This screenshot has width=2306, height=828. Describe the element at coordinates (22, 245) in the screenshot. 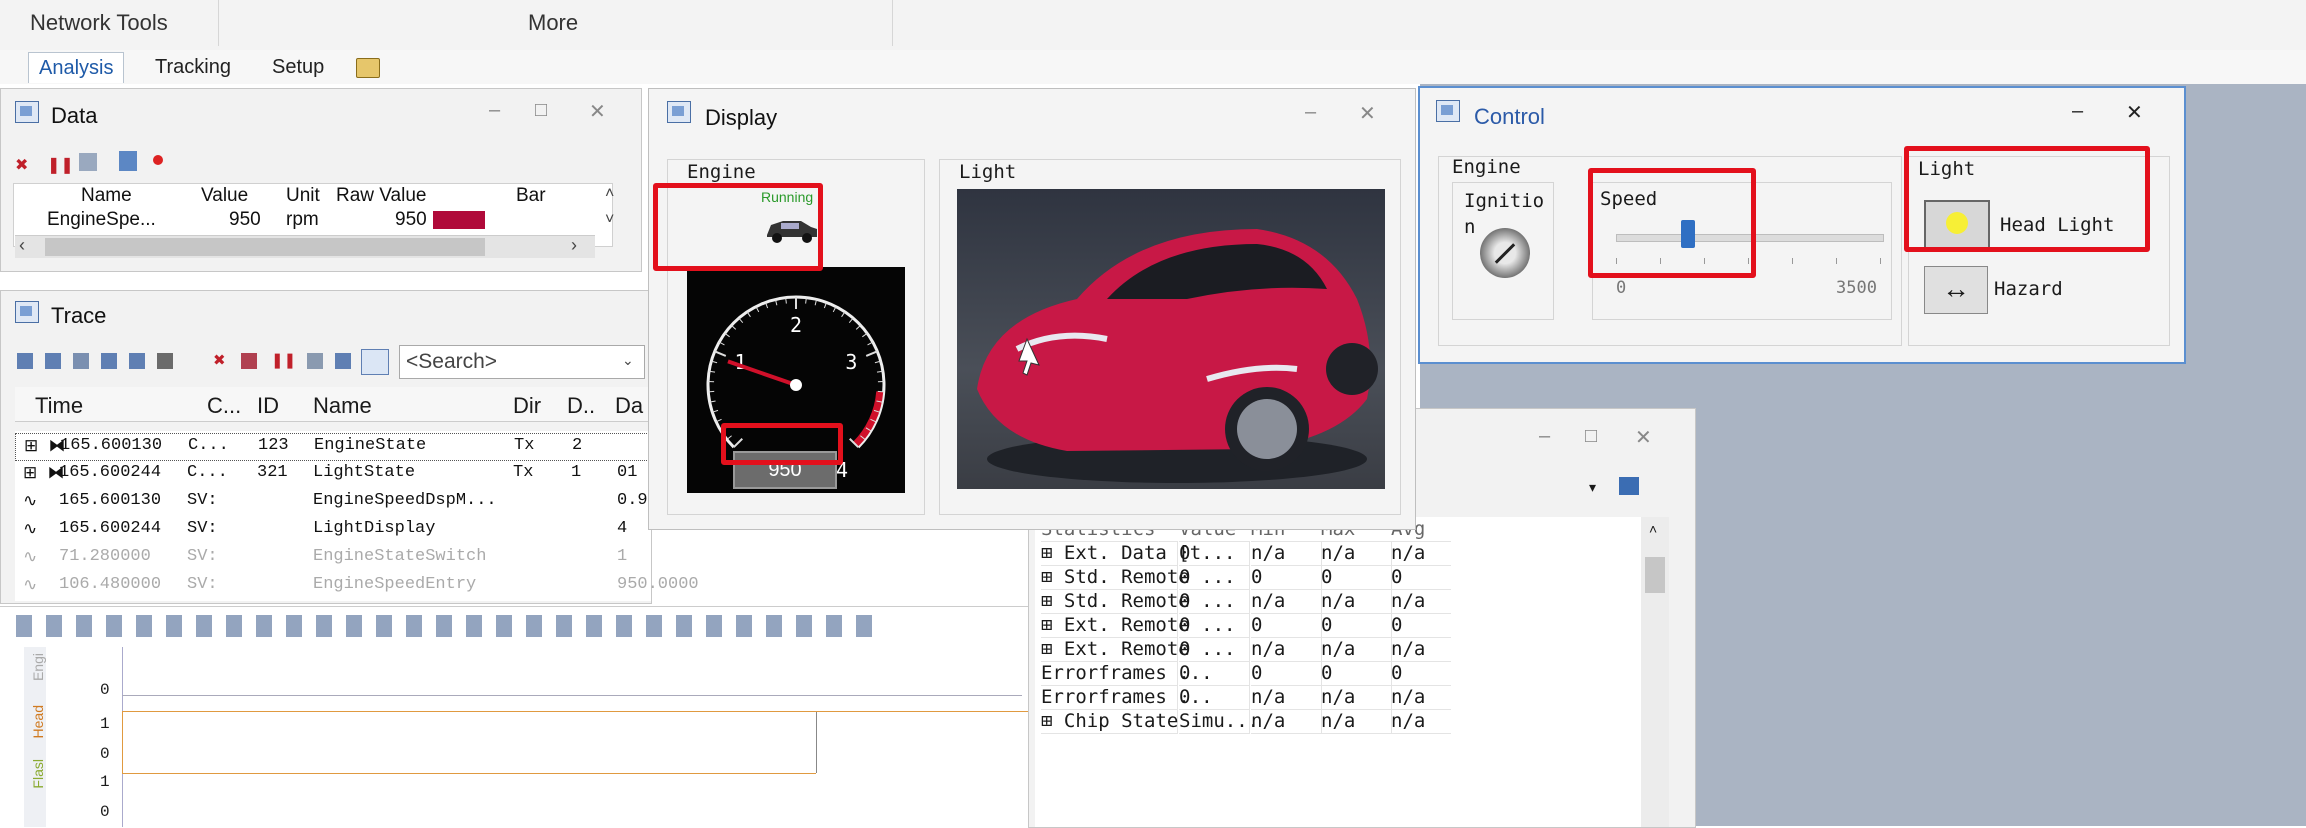

I see `scroll-left-icon: ‹` at that location.